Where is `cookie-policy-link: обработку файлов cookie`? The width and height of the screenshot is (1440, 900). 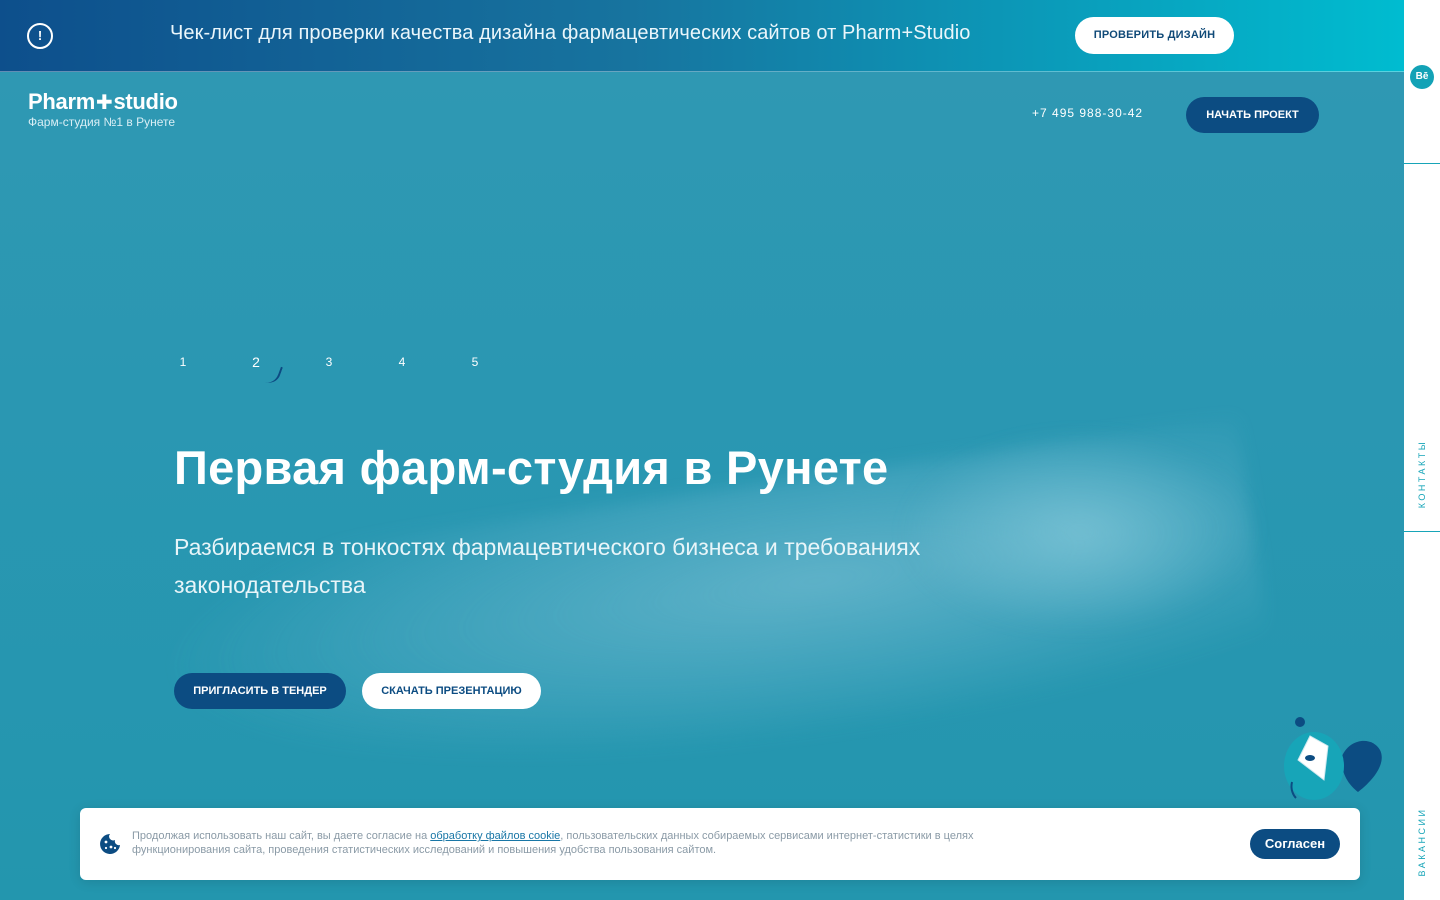
cookie-policy-link: обработку файлов cookie is located at coordinates (495, 836).